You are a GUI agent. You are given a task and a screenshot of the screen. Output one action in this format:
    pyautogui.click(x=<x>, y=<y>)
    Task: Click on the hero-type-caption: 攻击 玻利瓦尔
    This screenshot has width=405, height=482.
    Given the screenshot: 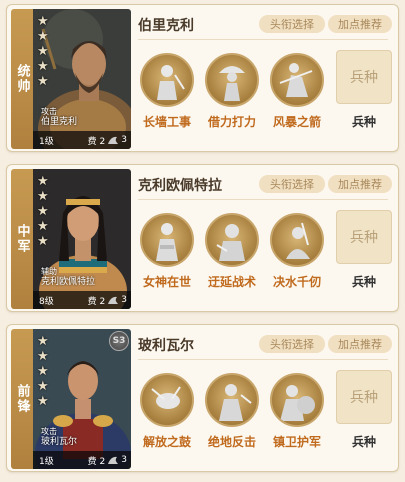 What is the action you would take?
    pyautogui.click(x=59, y=437)
    